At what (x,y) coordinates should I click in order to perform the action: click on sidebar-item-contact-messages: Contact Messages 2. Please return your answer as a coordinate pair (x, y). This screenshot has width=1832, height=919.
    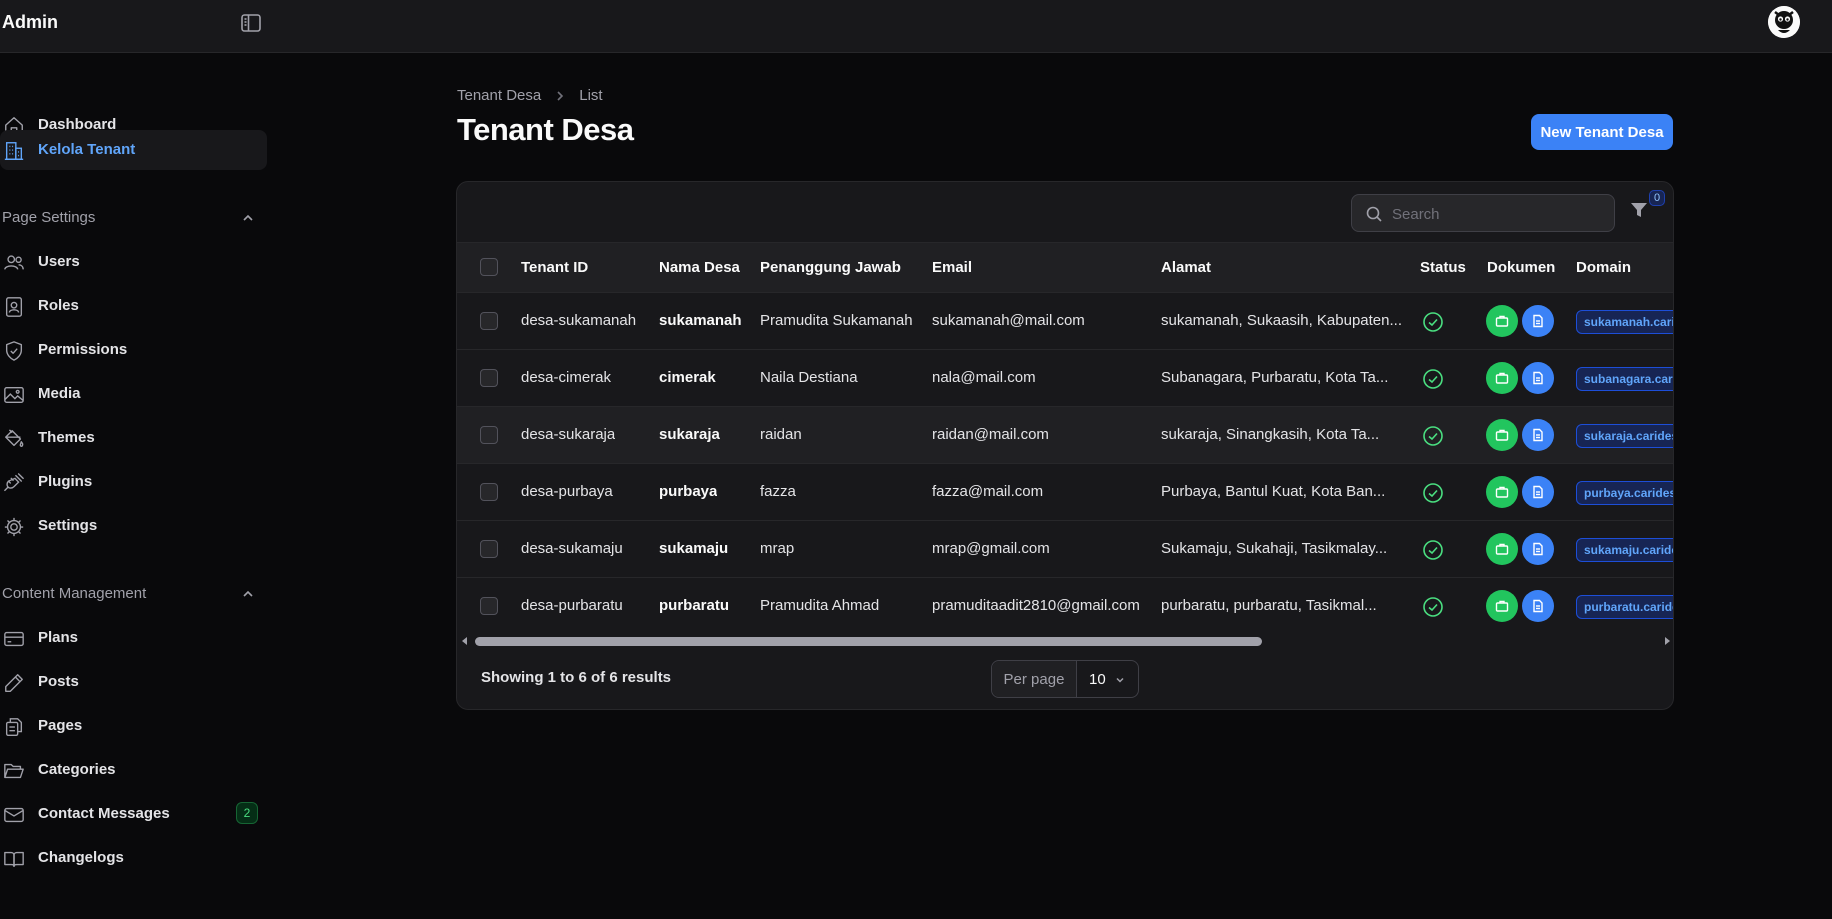
    Looking at the image, I should click on (133, 814).